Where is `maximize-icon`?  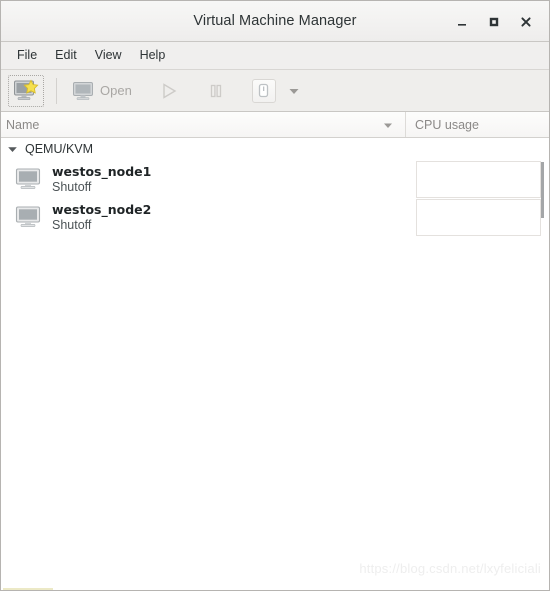
maximize-icon is located at coordinates (494, 21).